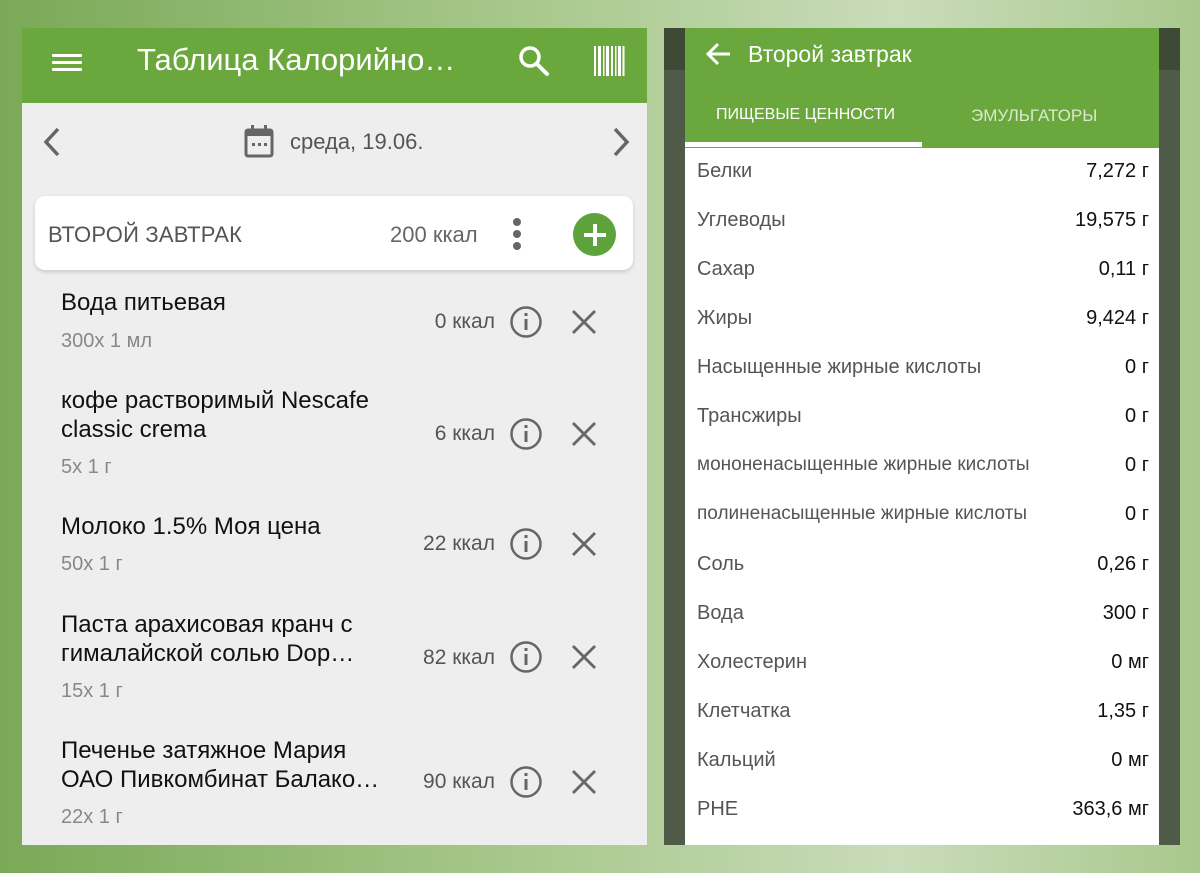 The width and height of the screenshot is (1200, 873). What do you see at coordinates (215, 415) in the screenshot?
I see `food-name: кофе растворимый Nescafe classic crema` at bounding box center [215, 415].